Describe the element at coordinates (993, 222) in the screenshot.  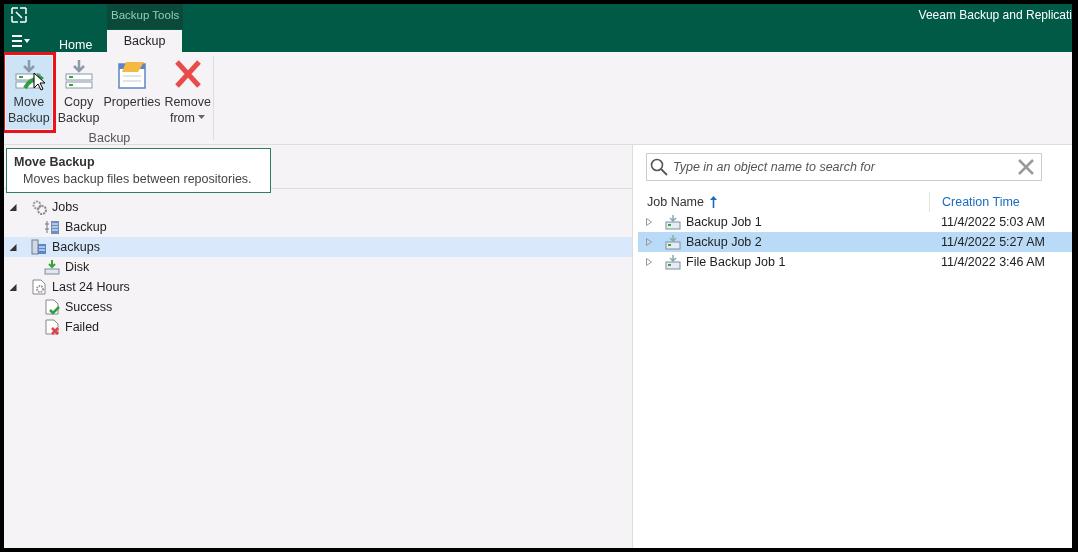
I see `table-cell: 11/4/2022 5:03 AM` at that location.